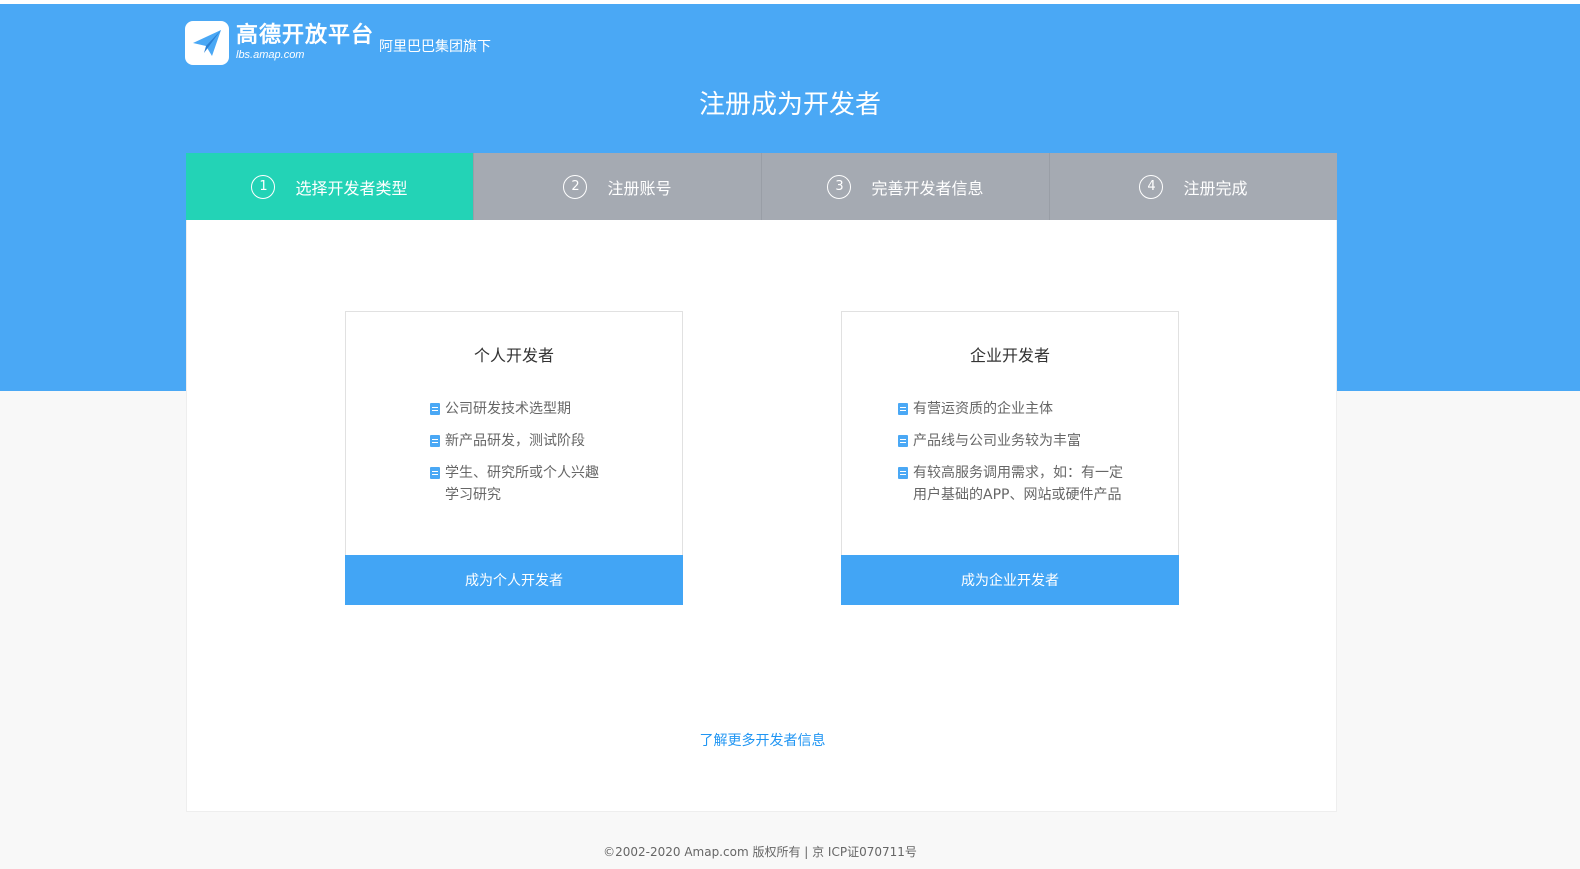 The image size is (1580, 869). Describe the element at coordinates (435, 47) in the screenshot. I see `logo-subtitle: 阿里巴巴集团旗下` at that location.